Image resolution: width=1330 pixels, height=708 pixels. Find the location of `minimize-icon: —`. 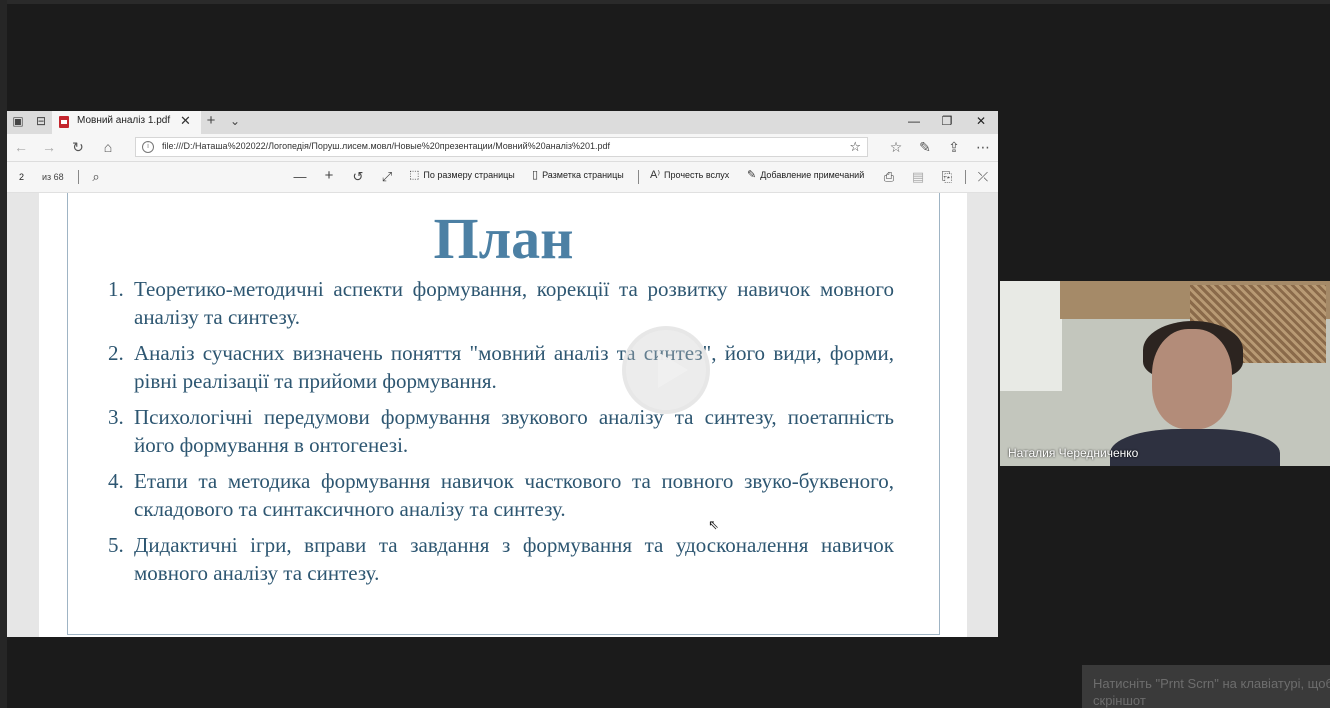

minimize-icon: — is located at coordinates (914, 121).